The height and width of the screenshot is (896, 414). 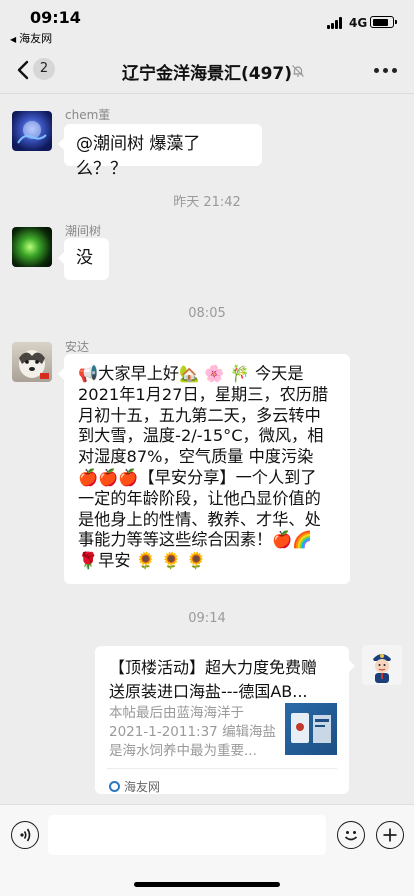 I want to click on avatar-self, so click(x=382, y=665).